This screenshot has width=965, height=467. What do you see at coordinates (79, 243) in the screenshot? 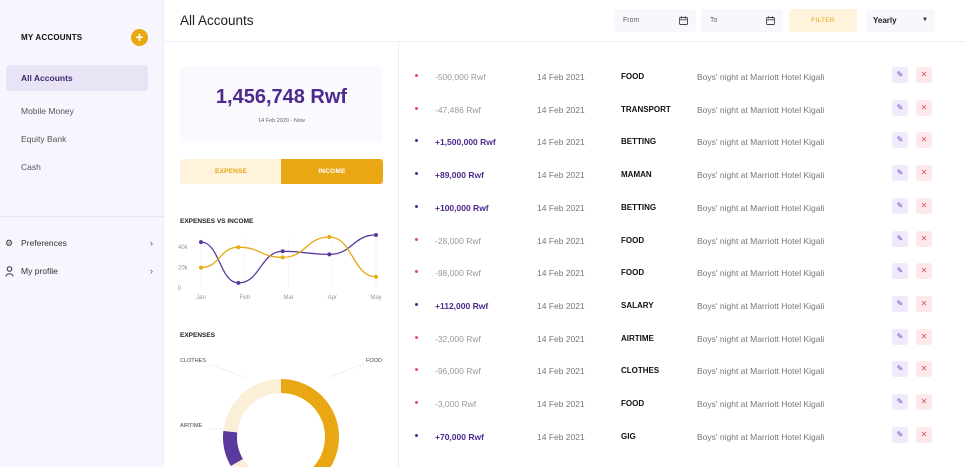
I see `sidebar-link-preferences: ⚙ Preferences ›` at bounding box center [79, 243].